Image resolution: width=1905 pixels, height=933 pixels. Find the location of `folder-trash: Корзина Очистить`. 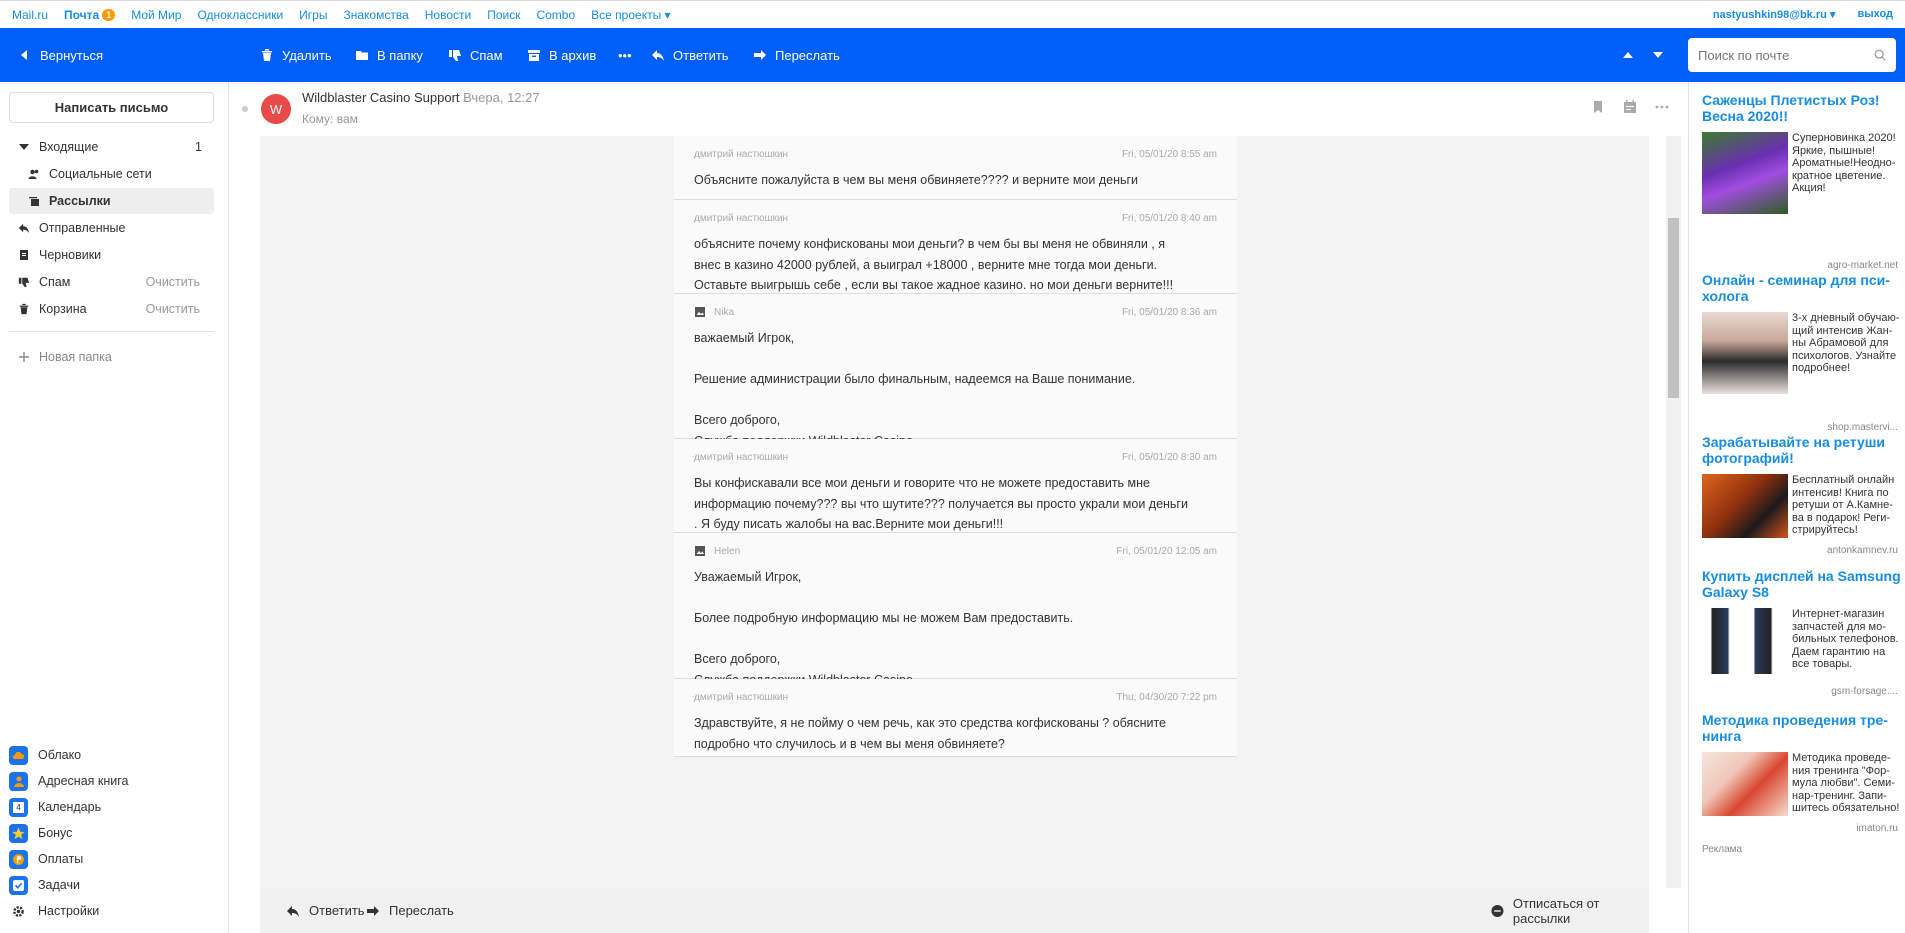

folder-trash: Корзина Очистить is located at coordinates (111, 309).